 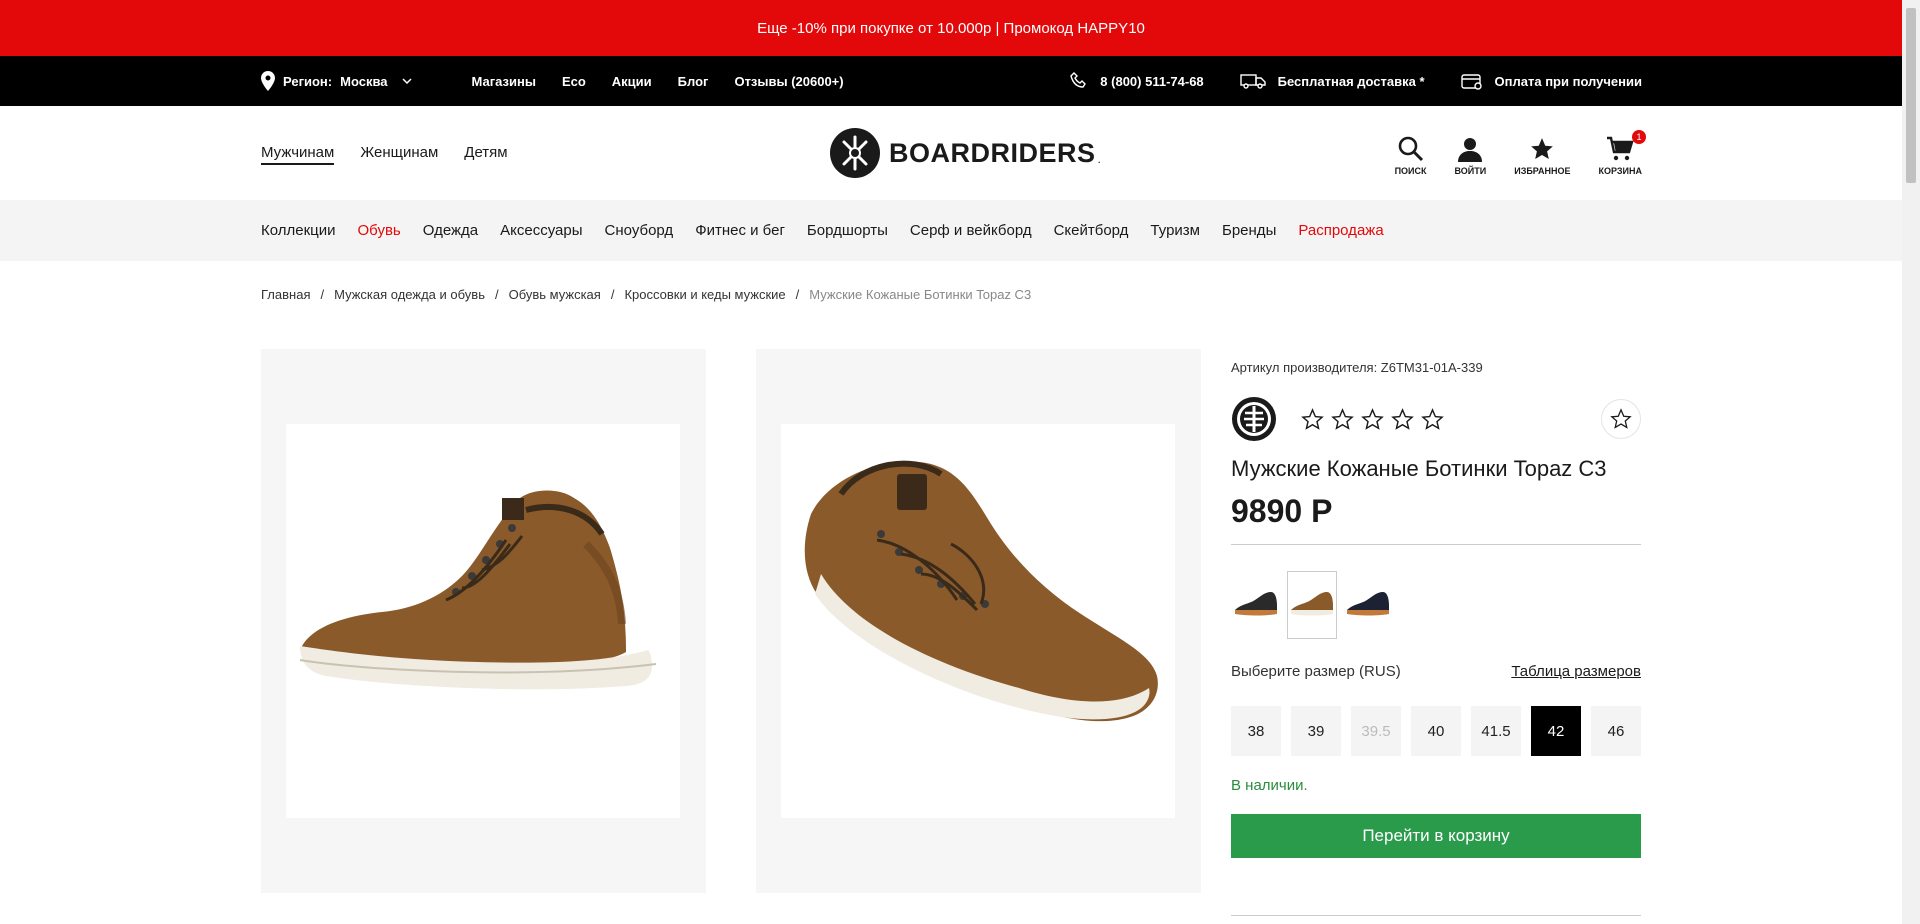 I want to click on size-option: 38, so click(x=1256, y=731).